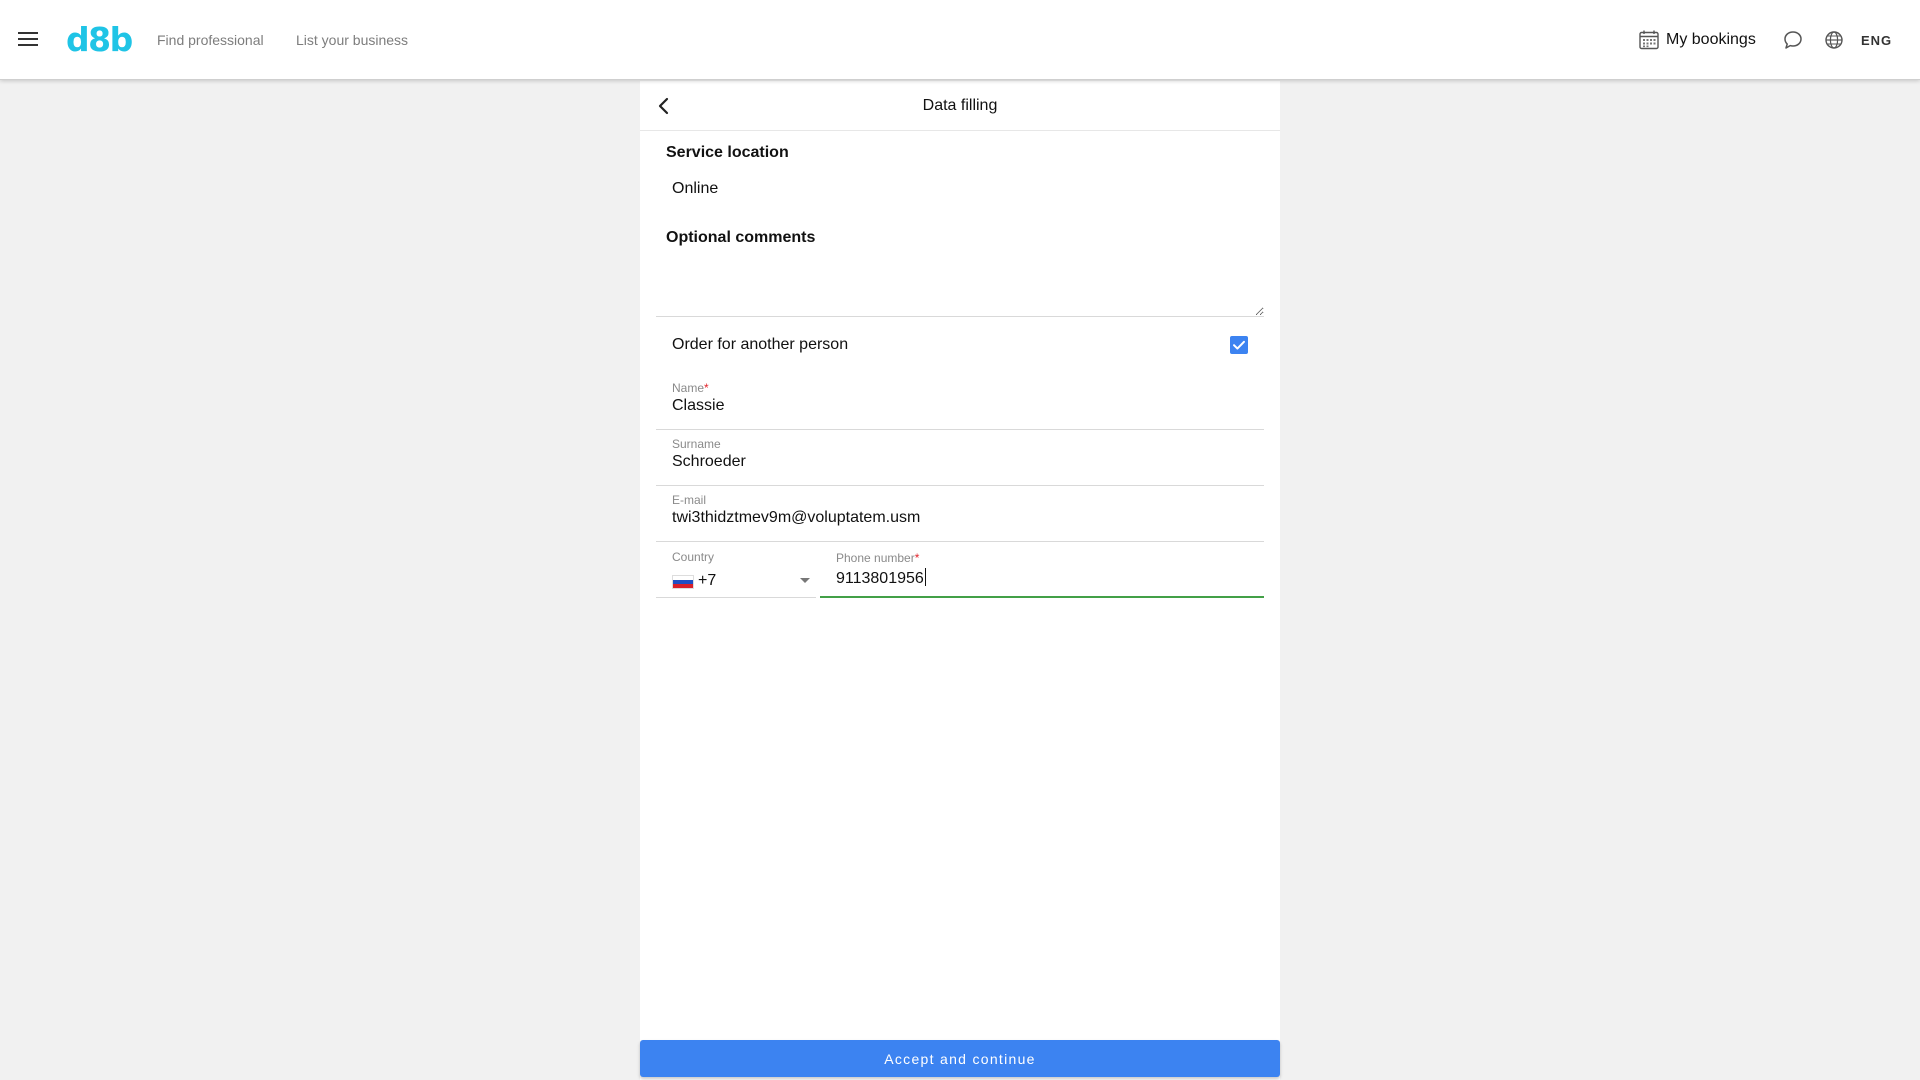 The image size is (1920, 1080). What do you see at coordinates (1711, 39) in the screenshot?
I see `my-bookings-label: My bookings` at bounding box center [1711, 39].